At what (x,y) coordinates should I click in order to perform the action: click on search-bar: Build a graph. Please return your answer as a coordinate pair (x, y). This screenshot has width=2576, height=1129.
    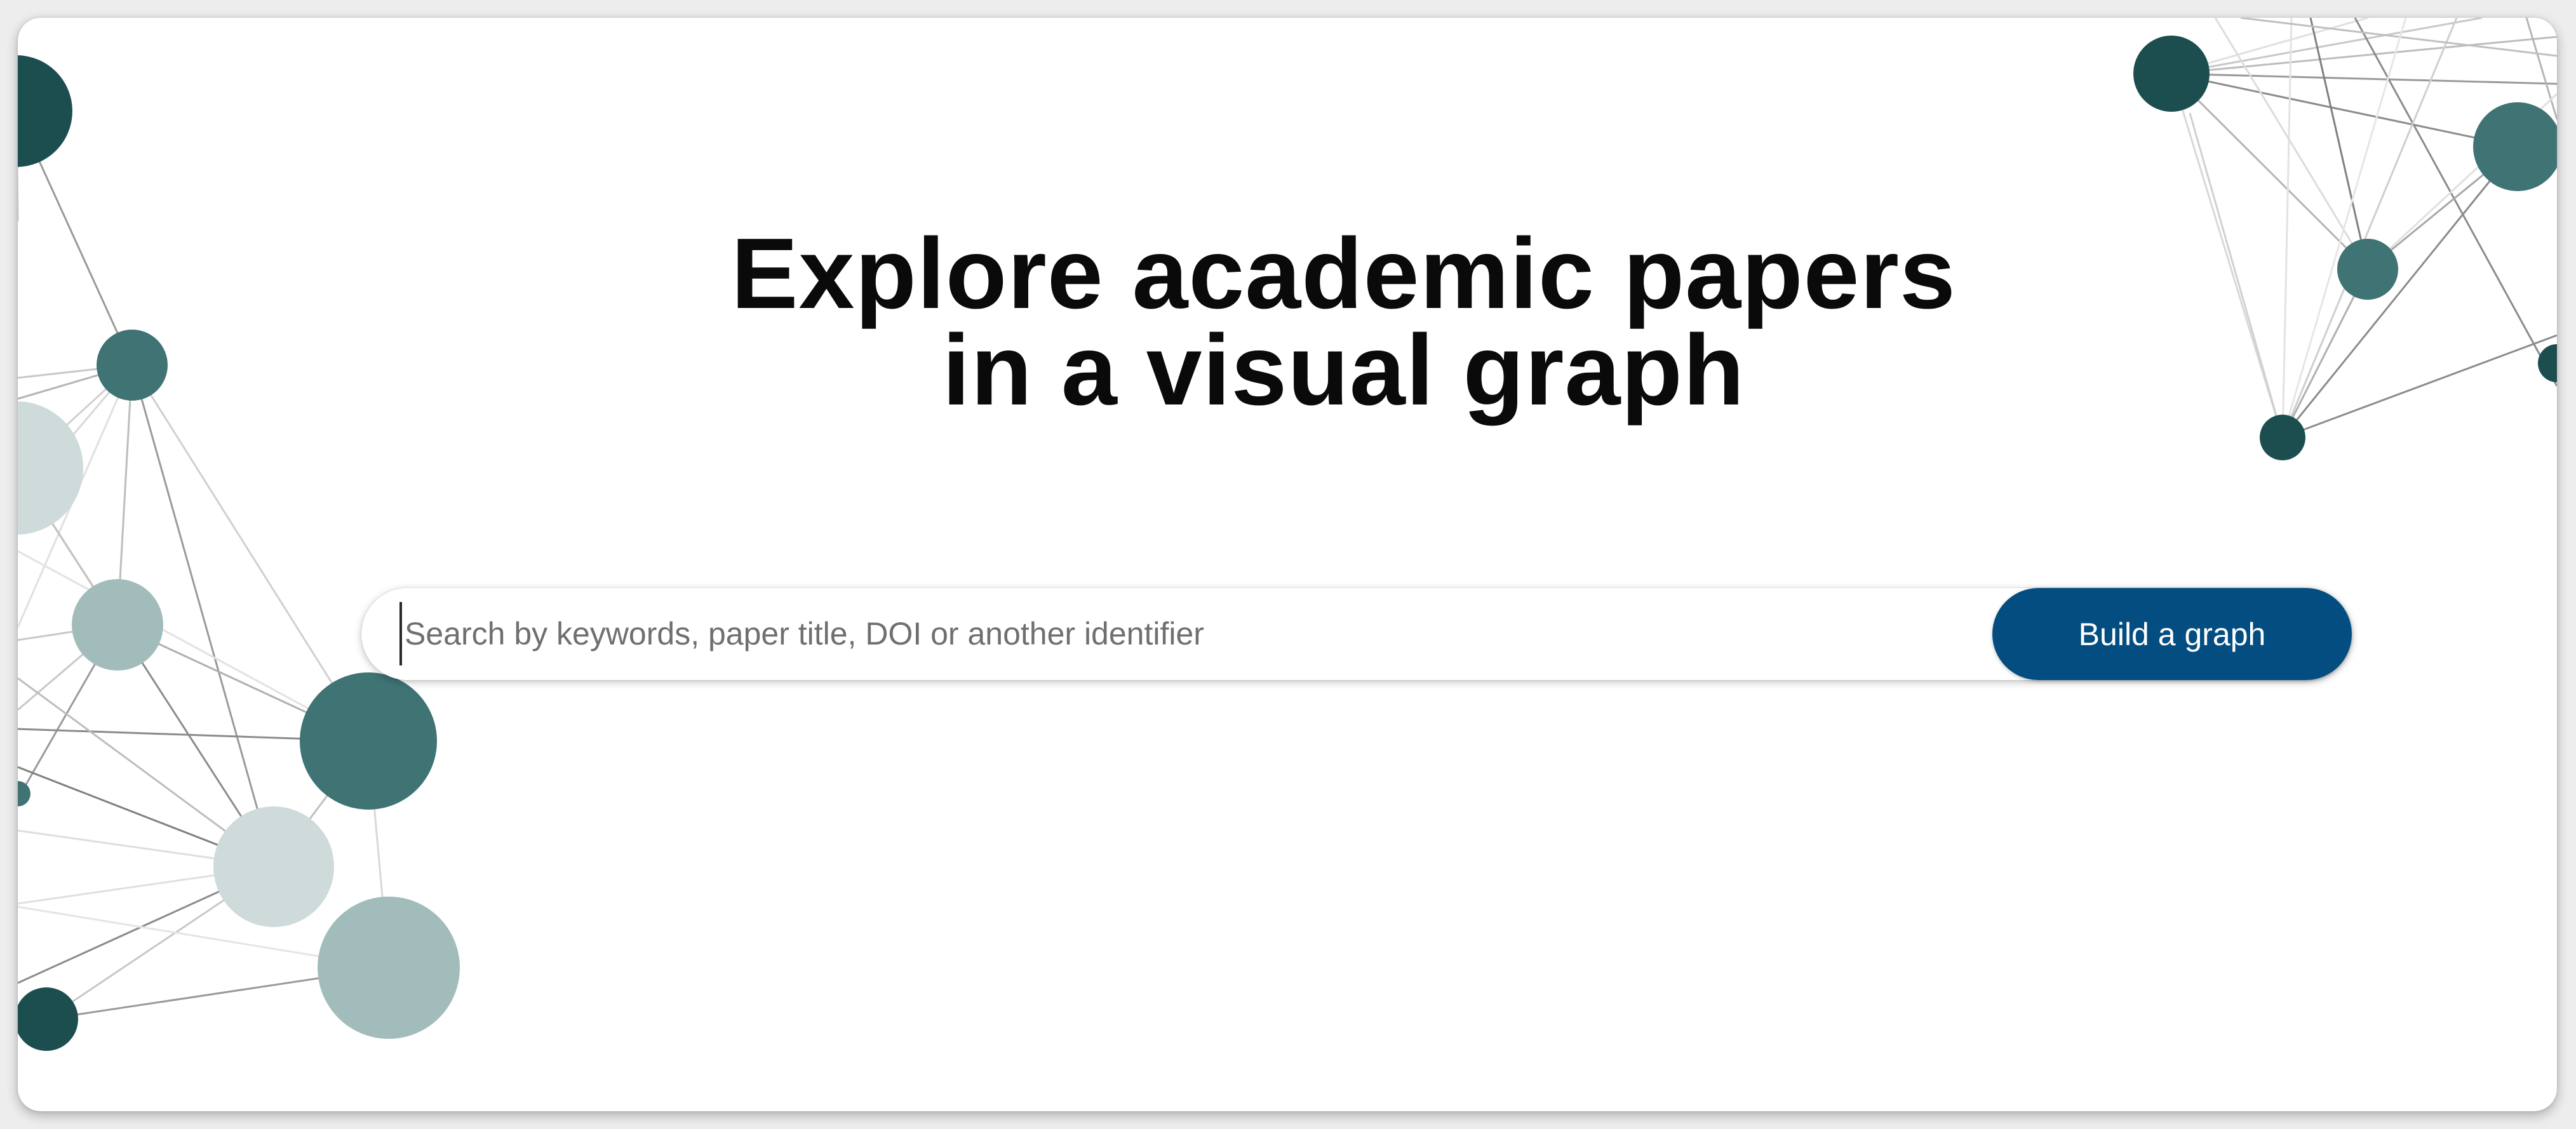
    Looking at the image, I should click on (1356, 634).